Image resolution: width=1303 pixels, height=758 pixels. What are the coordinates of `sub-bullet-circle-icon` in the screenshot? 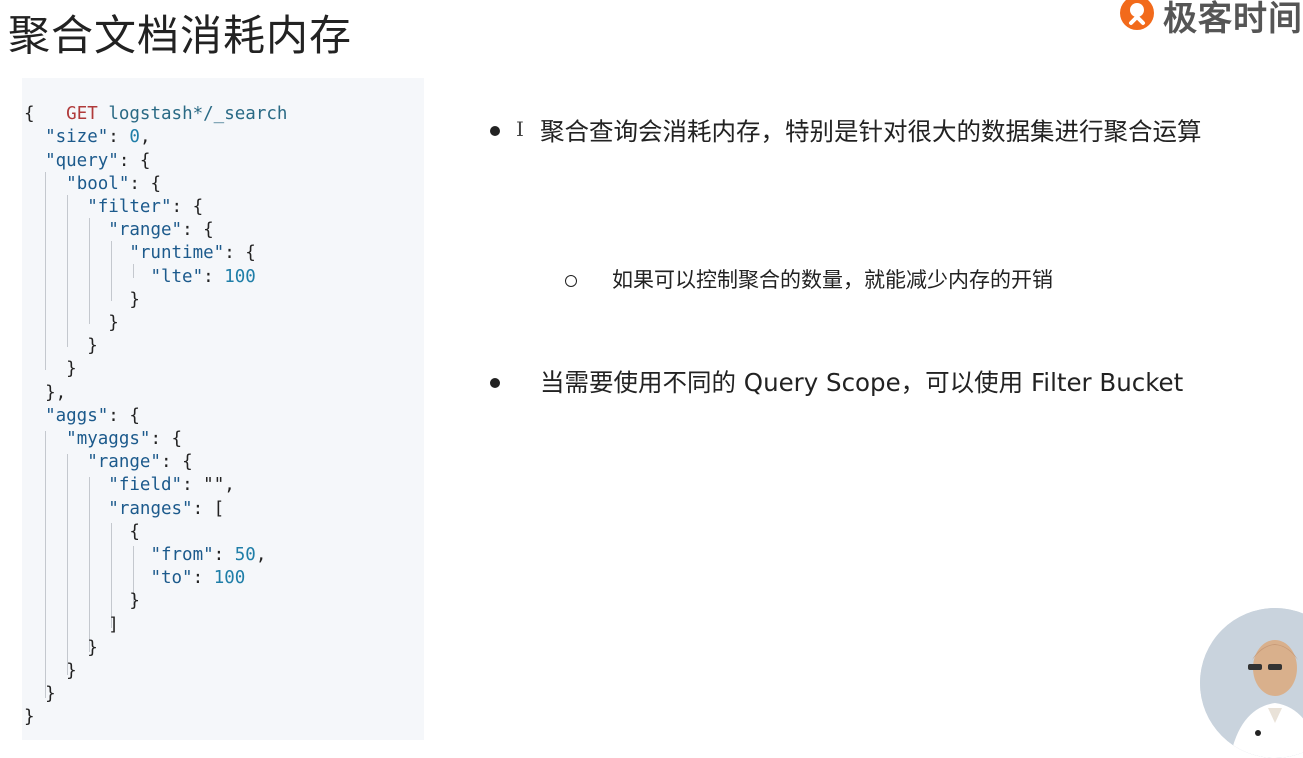 It's located at (571, 281).